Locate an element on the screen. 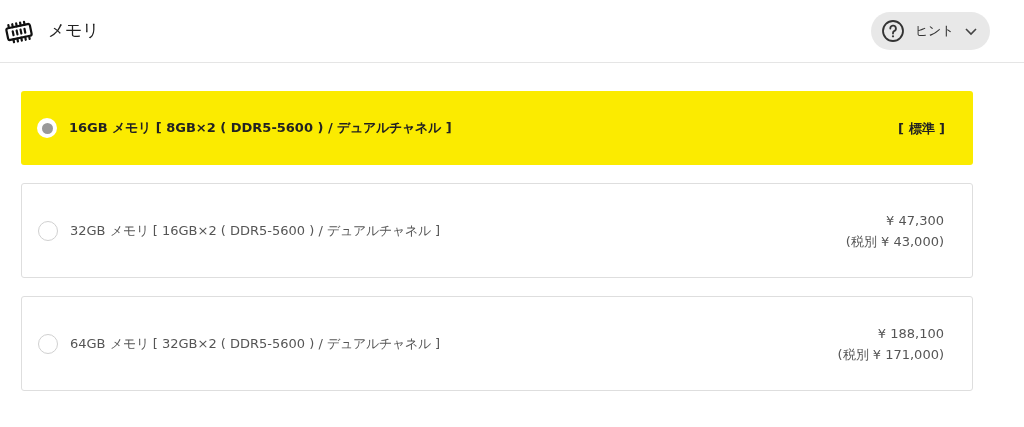 The width and height of the screenshot is (1024, 427). price-text: ¥ 188,100 is located at coordinates (910, 333).